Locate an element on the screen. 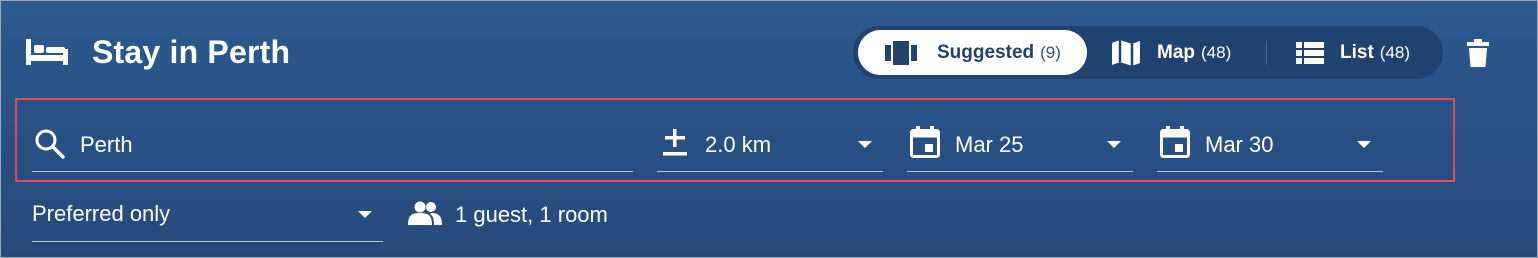 The width and height of the screenshot is (1538, 258). tab-suggested: Suggested (9) is located at coordinates (972, 52).